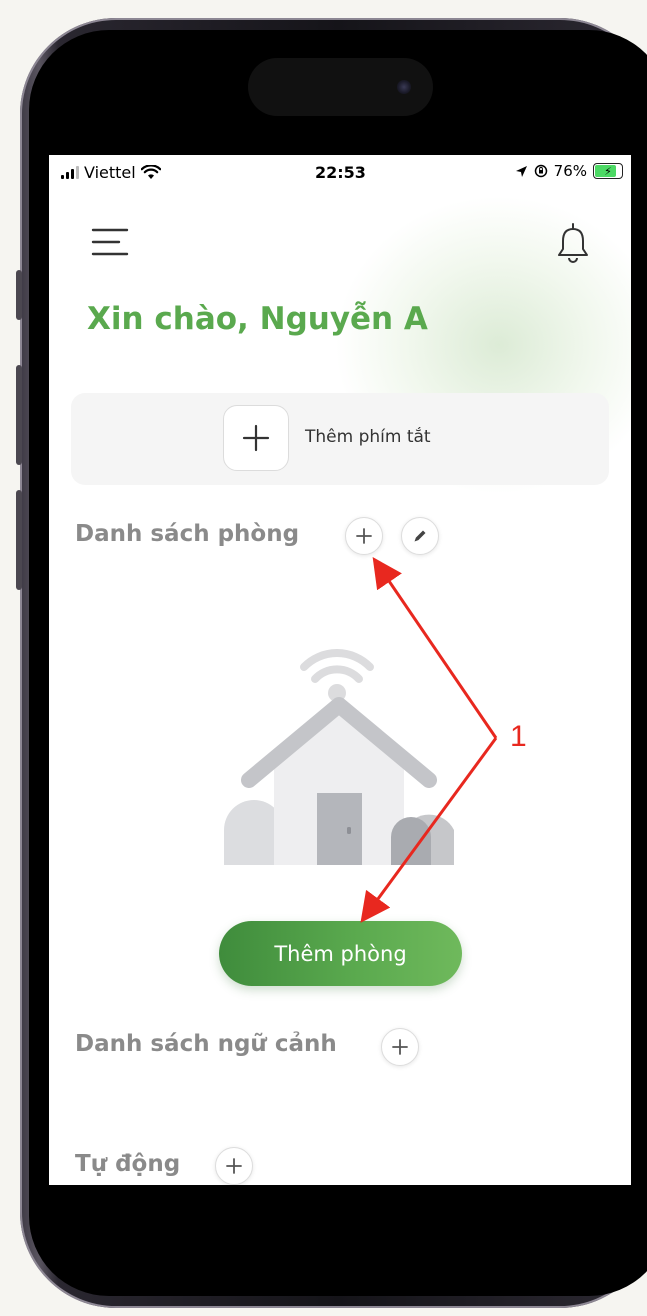  Describe the element at coordinates (368, 437) in the screenshot. I see `add-shortcut-label: Thêm phím tắt` at that location.